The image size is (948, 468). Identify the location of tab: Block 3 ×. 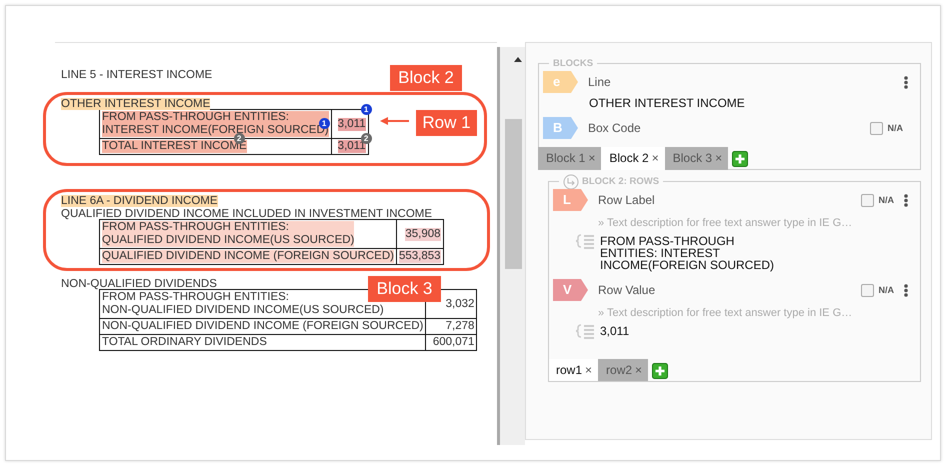
(696, 158).